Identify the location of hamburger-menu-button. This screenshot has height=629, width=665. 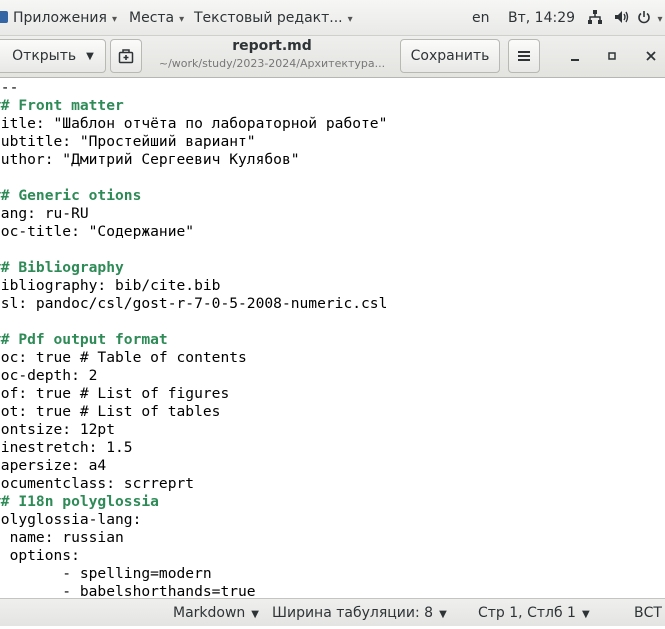
(524, 56).